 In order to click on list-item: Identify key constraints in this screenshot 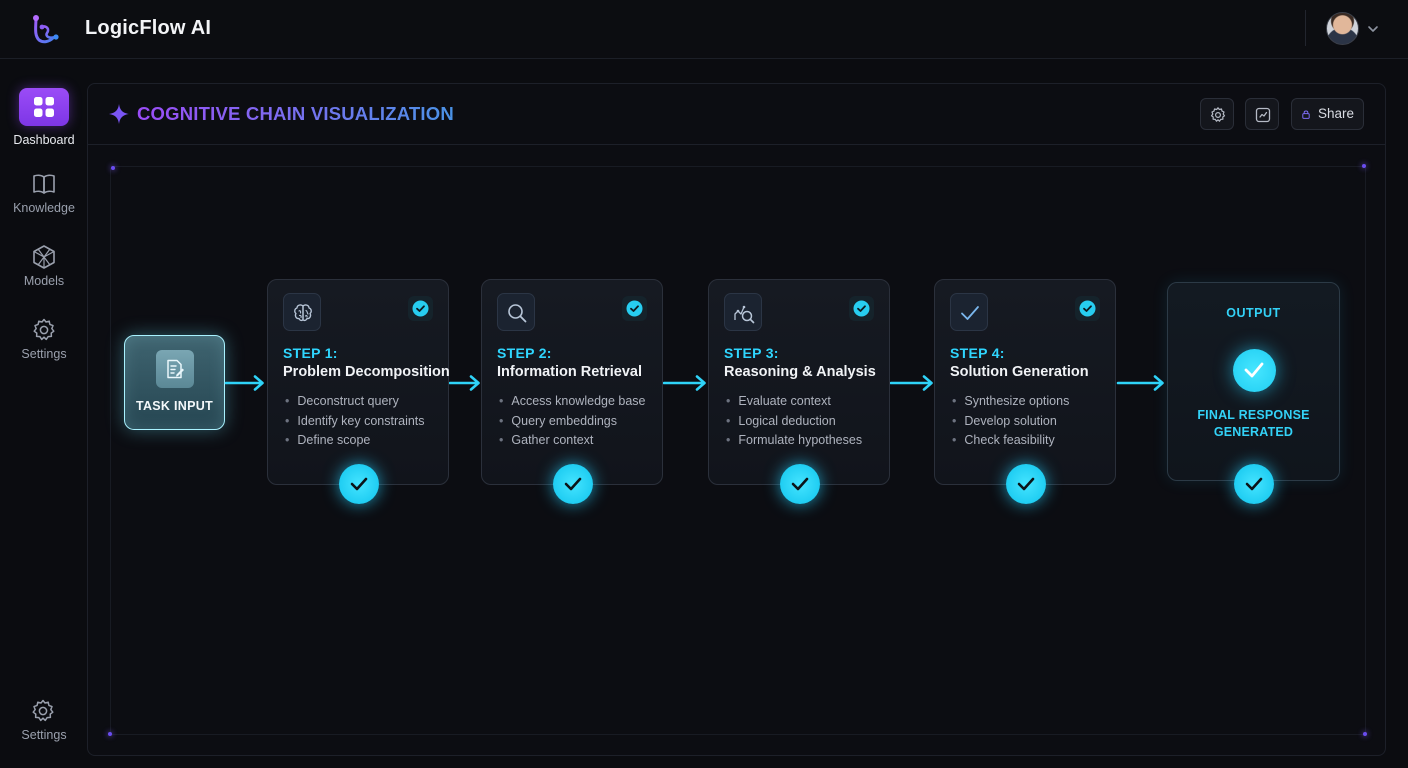, I will do `click(354, 424)`.